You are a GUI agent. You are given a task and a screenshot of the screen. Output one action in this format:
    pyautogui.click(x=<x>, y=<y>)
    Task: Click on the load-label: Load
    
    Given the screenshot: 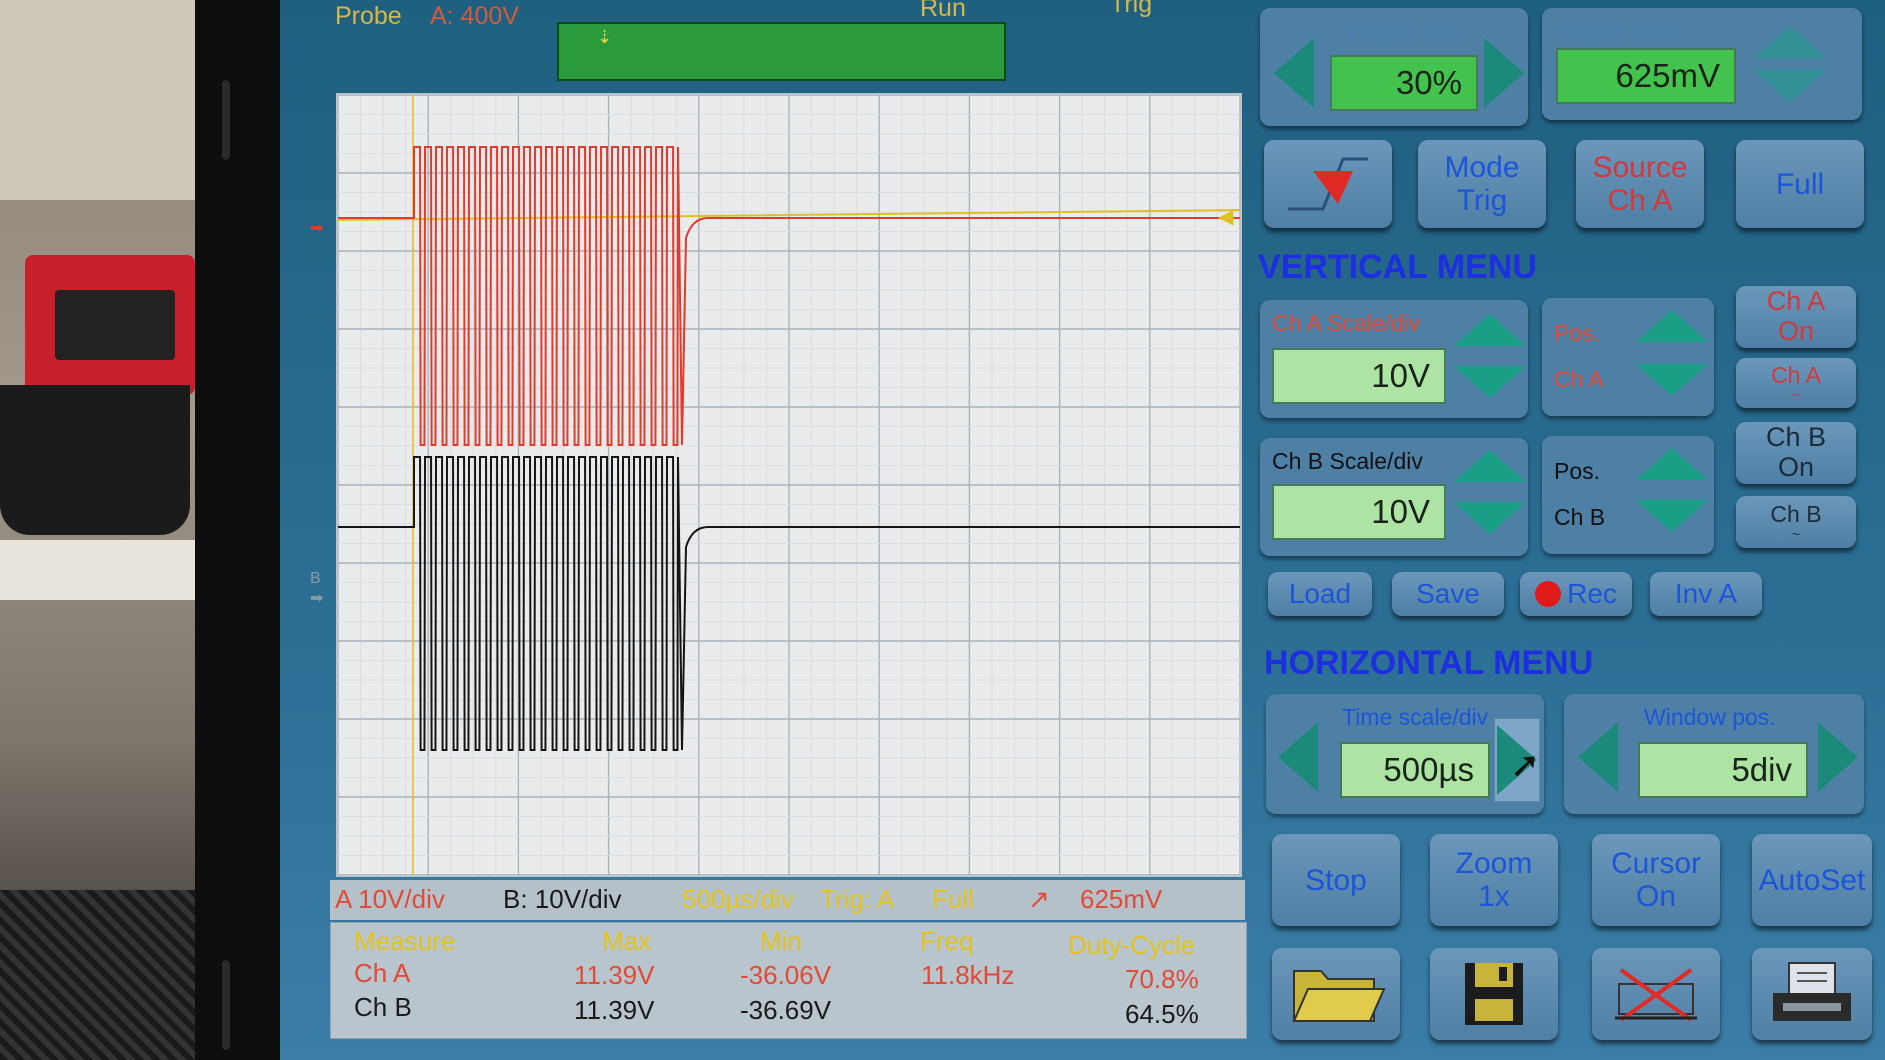 What is the action you would take?
    pyautogui.click(x=1320, y=593)
    